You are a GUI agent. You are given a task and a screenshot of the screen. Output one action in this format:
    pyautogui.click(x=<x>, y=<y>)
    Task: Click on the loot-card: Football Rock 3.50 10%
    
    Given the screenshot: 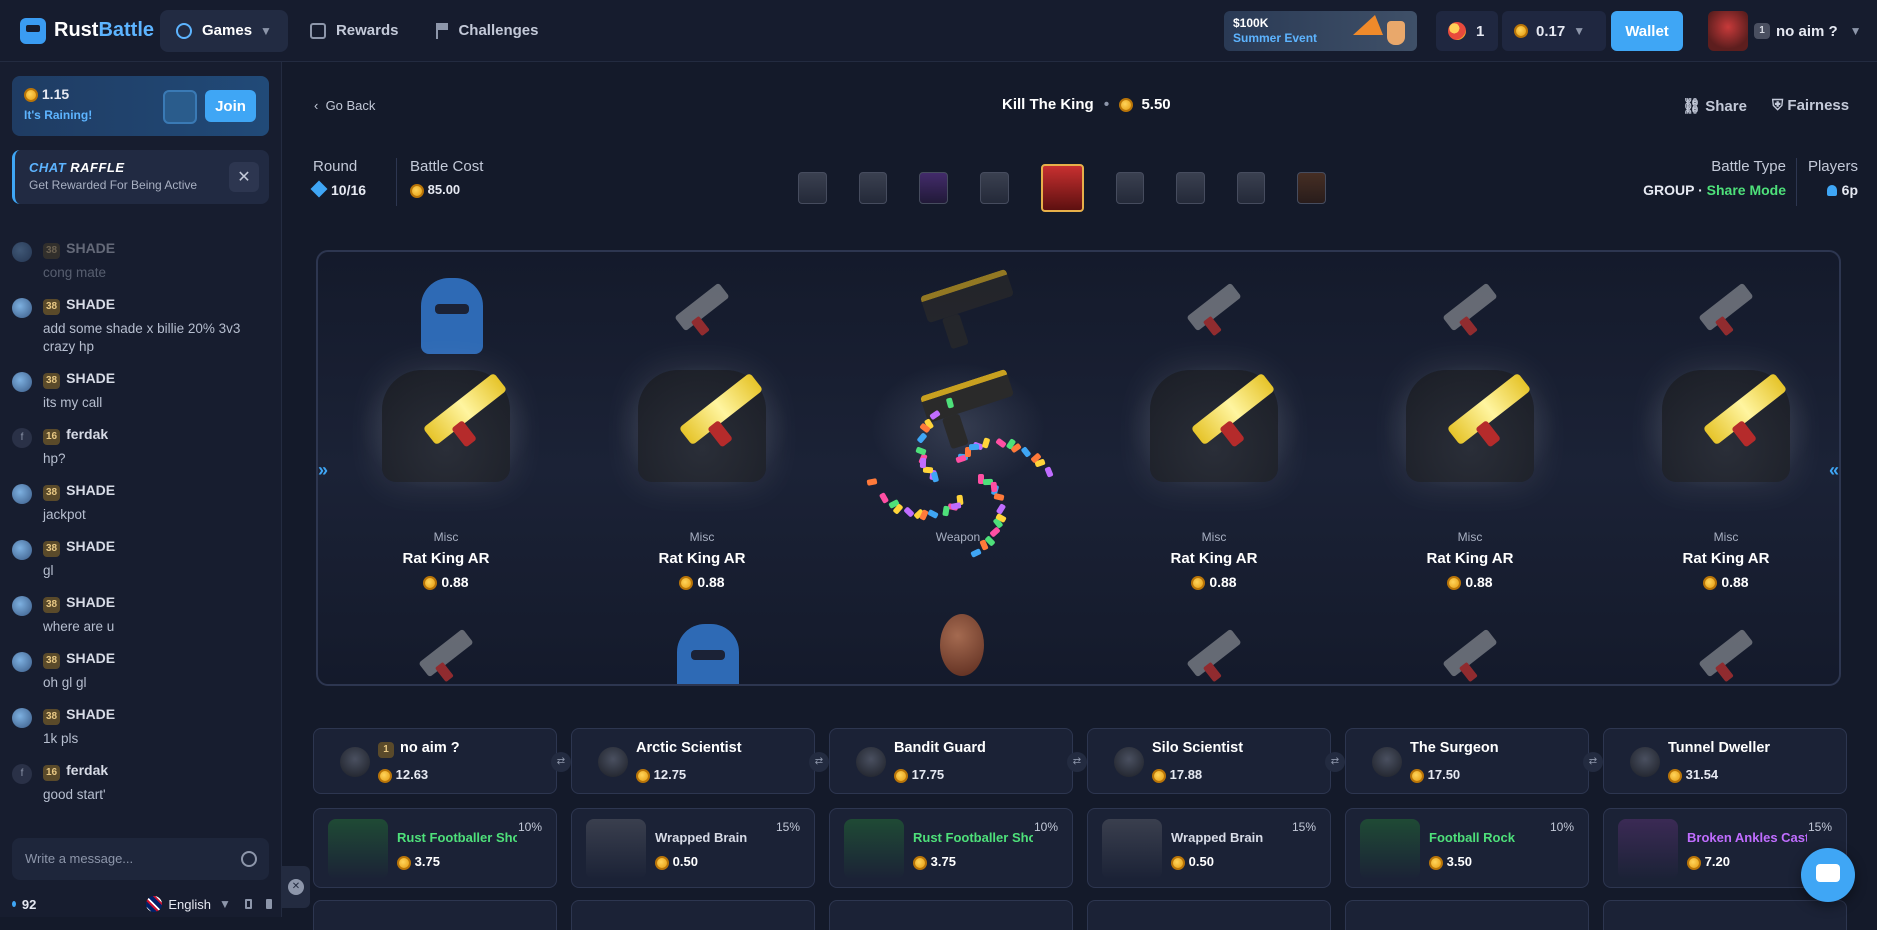 What is the action you would take?
    pyautogui.click(x=1467, y=848)
    